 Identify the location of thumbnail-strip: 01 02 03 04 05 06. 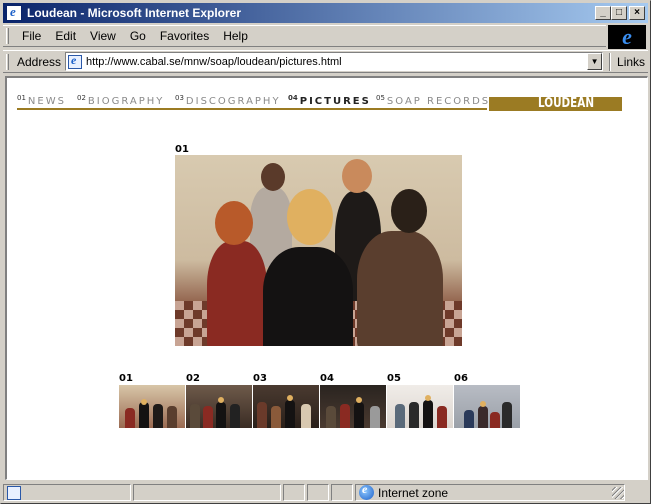
(319, 400).